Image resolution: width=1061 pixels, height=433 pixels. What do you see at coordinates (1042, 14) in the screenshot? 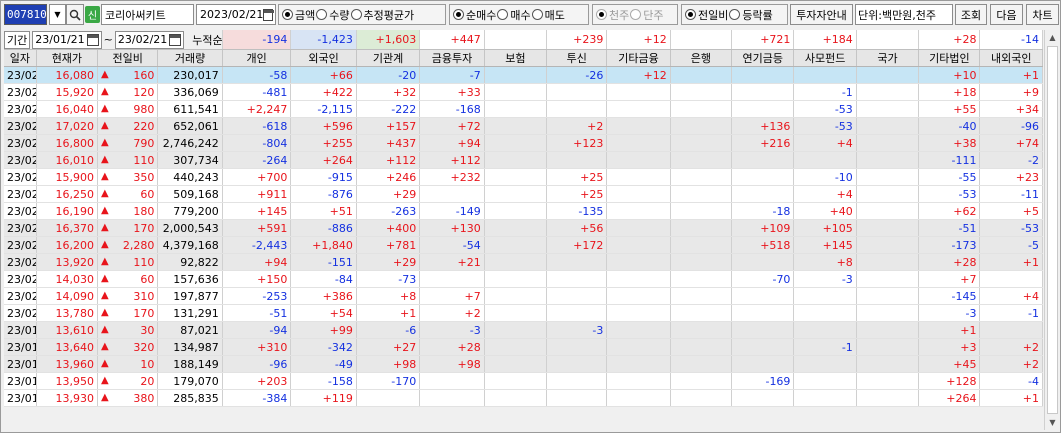
I see `chart-button: 차트` at bounding box center [1042, 14].